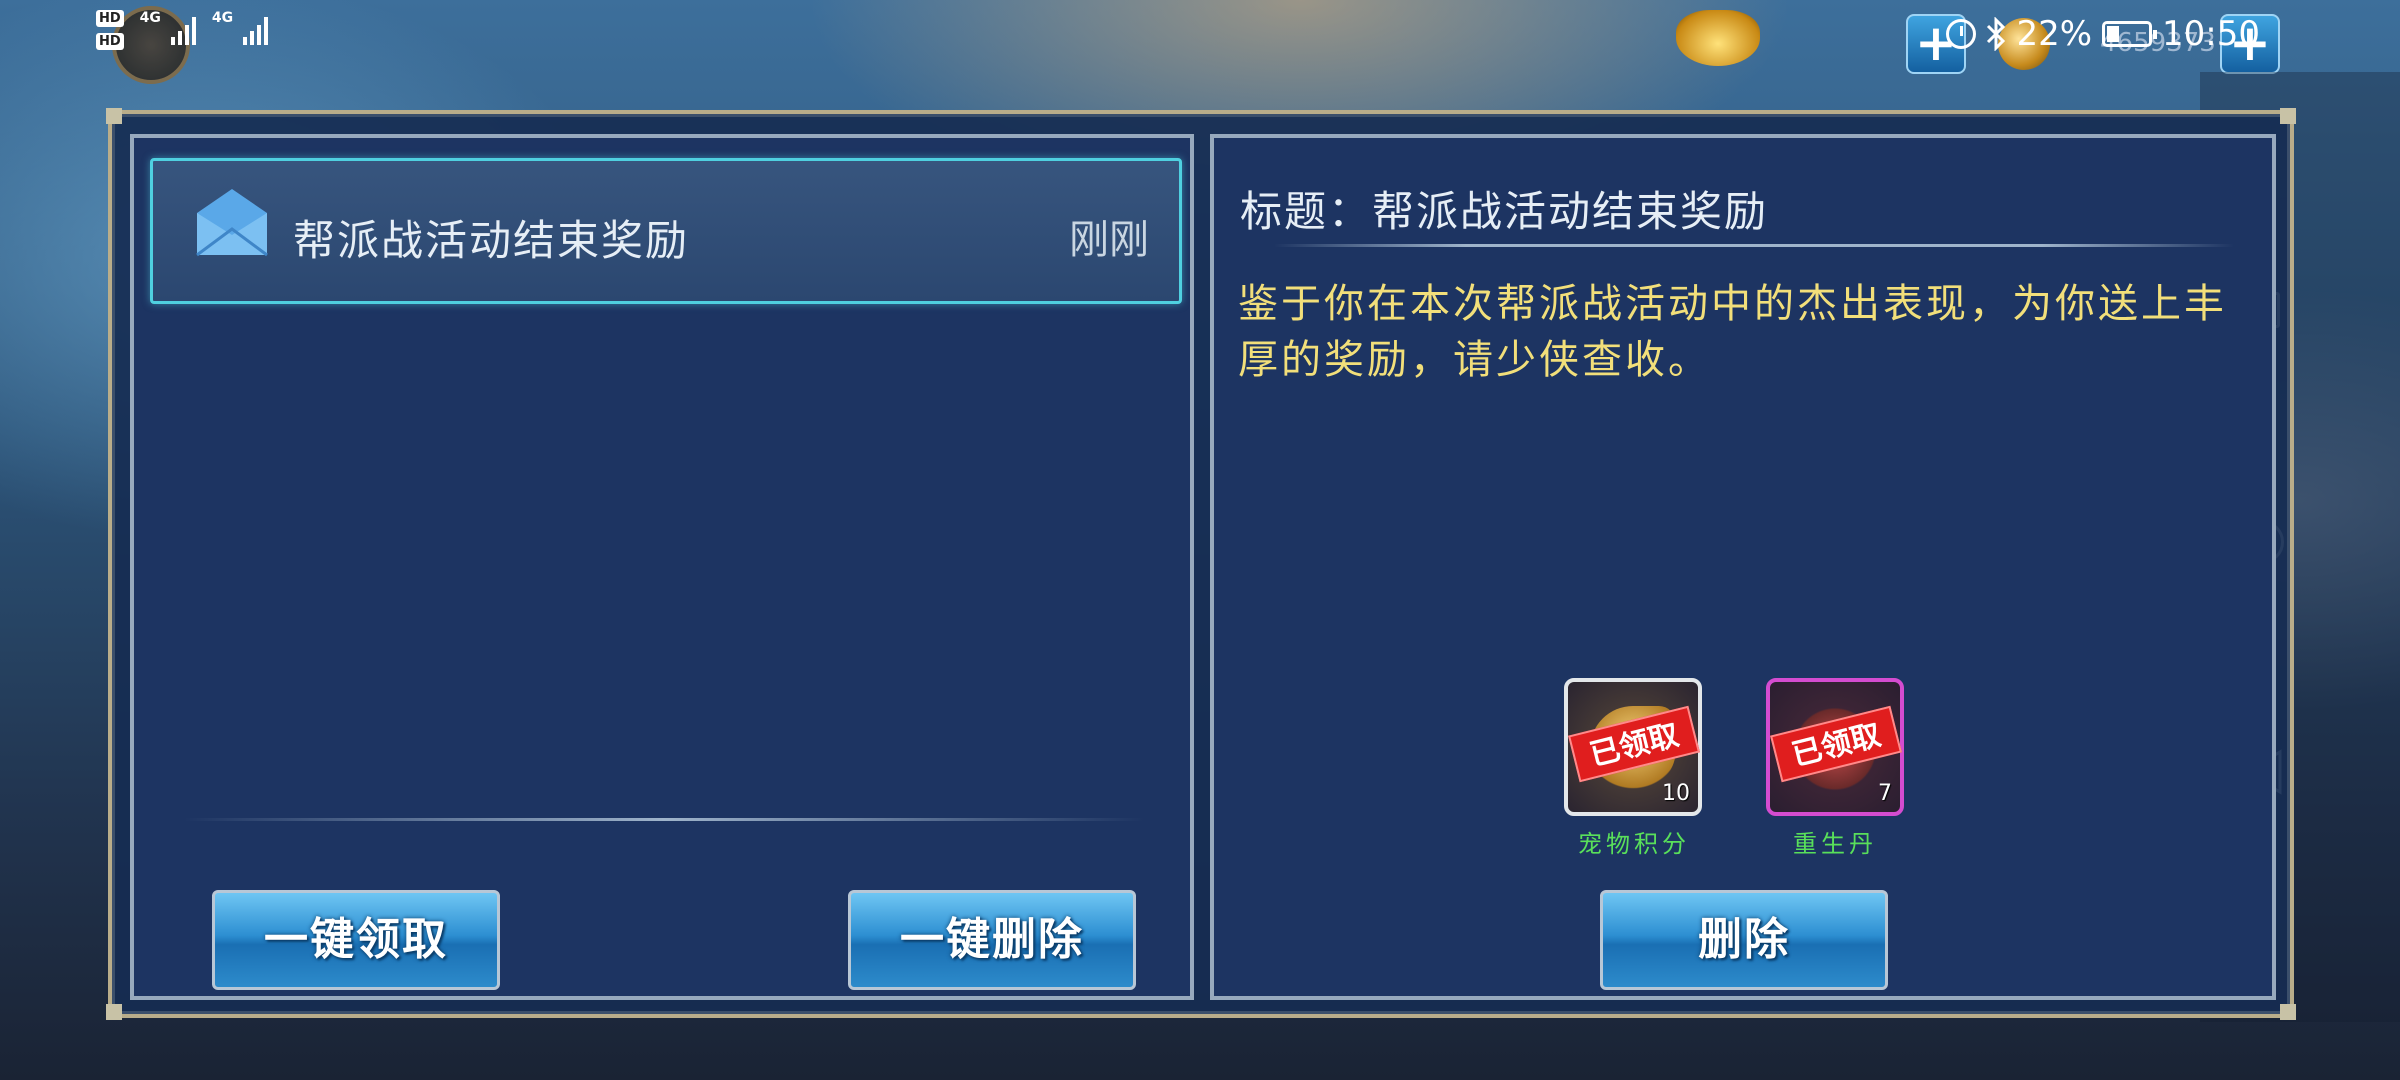 The width and height of the screenshot is (2400, 1080). Describe the element at coordinates (664, 819) in the screenshot. I see `list-divider` at that location.